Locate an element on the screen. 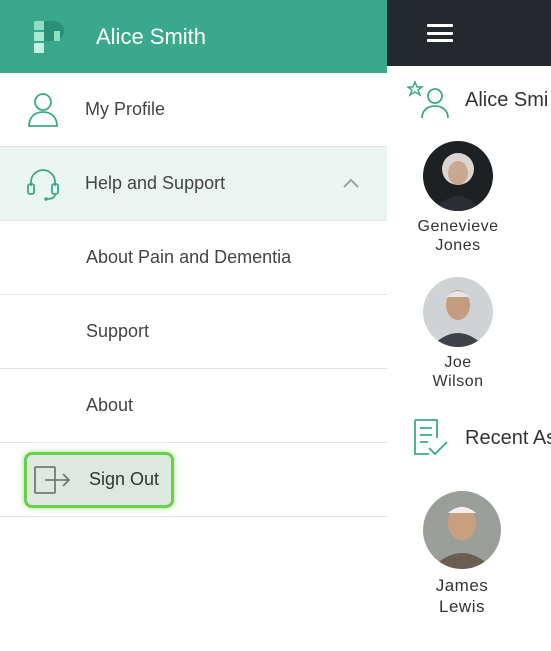 Image resolution: width=551 pixels, height=651 pixels. sign-out-button: Sign Out is located at coordinates (99, 479).